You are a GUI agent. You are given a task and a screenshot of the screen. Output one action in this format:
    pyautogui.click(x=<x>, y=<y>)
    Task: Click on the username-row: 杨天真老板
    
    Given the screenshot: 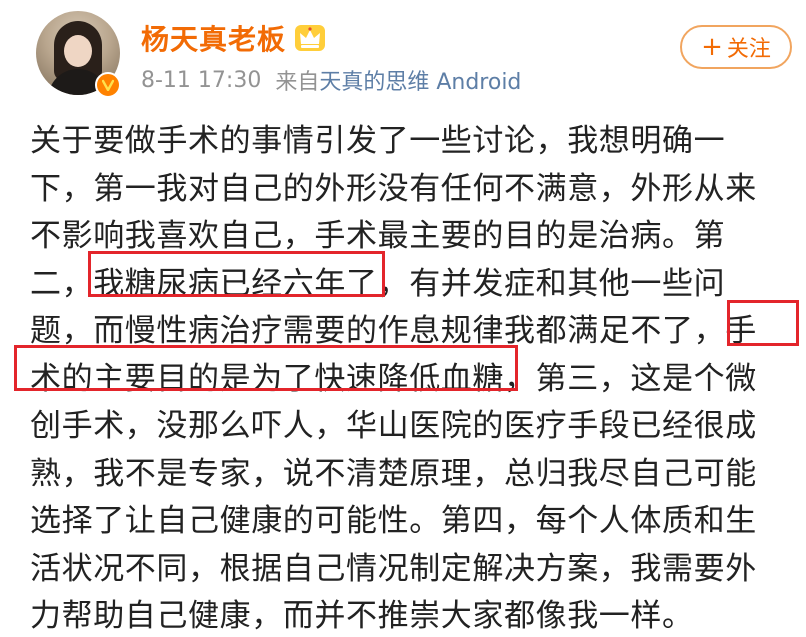 What is the action you would take?
    pyautogui.click(x=233, y=38)
    